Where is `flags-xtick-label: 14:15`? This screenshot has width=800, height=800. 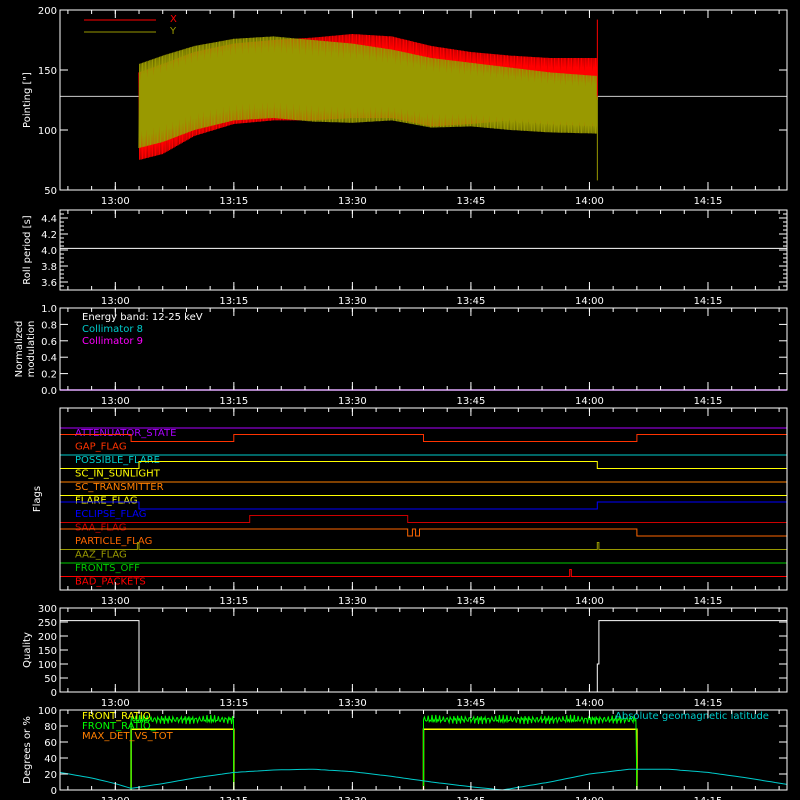
flags-xtick-label: 14:15 is located at coordinates (708, 601).